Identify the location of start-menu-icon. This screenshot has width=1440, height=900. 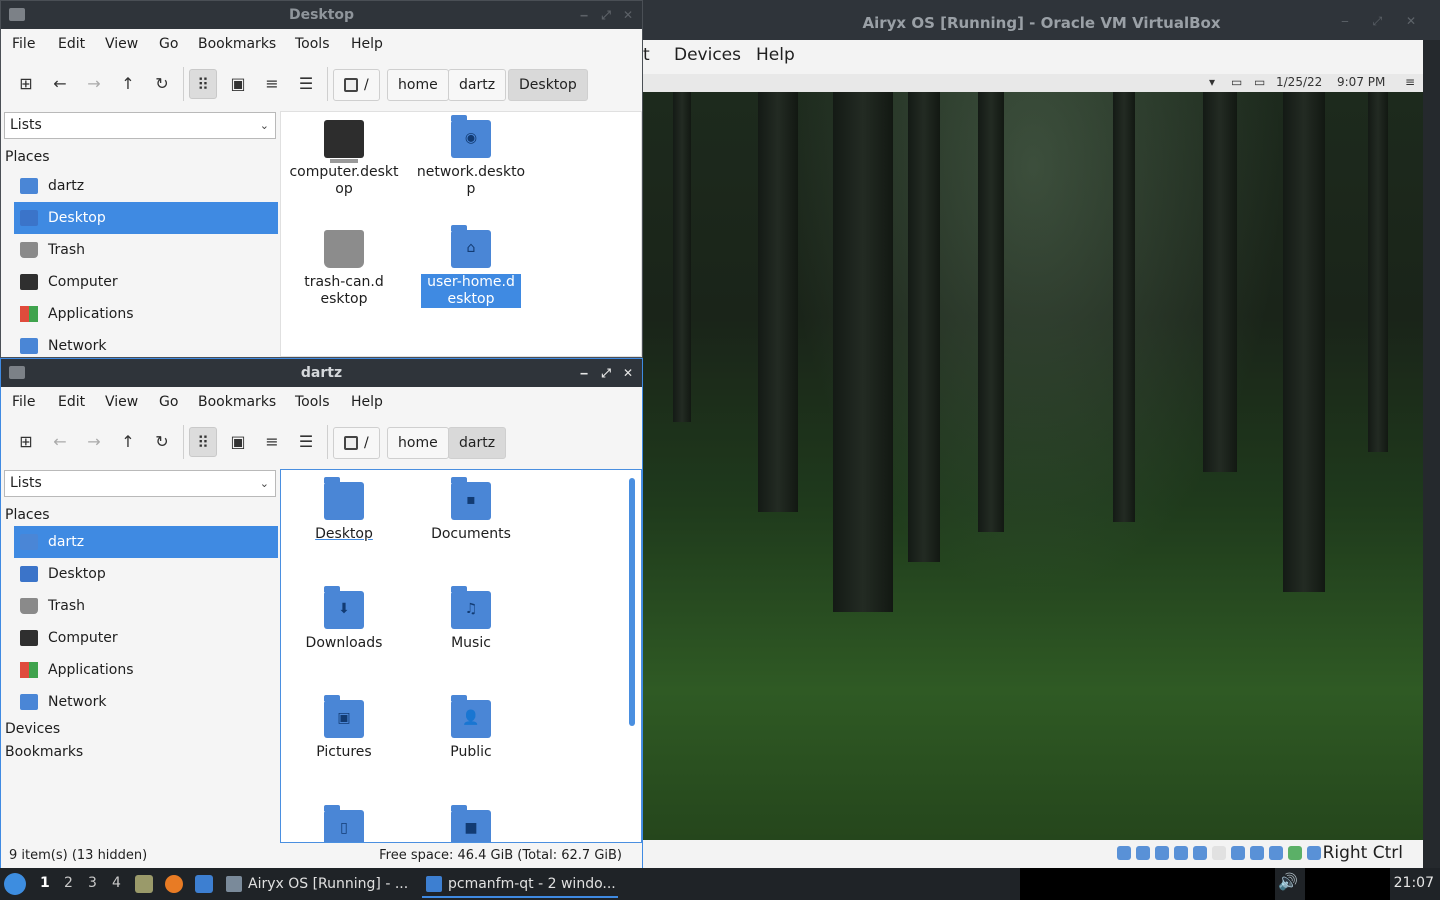
(15, 884).